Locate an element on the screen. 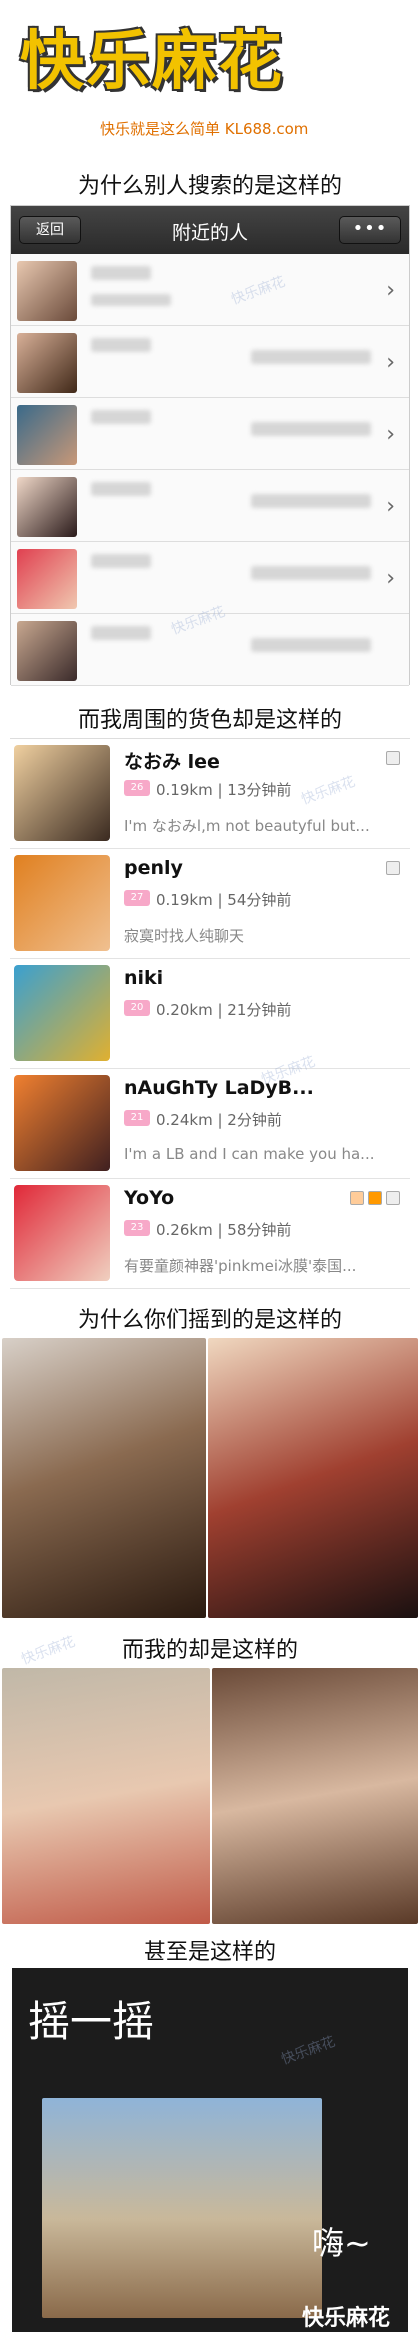  distance-time: 0.24km | 2分钟前 is located at coordinates (219, 1120).